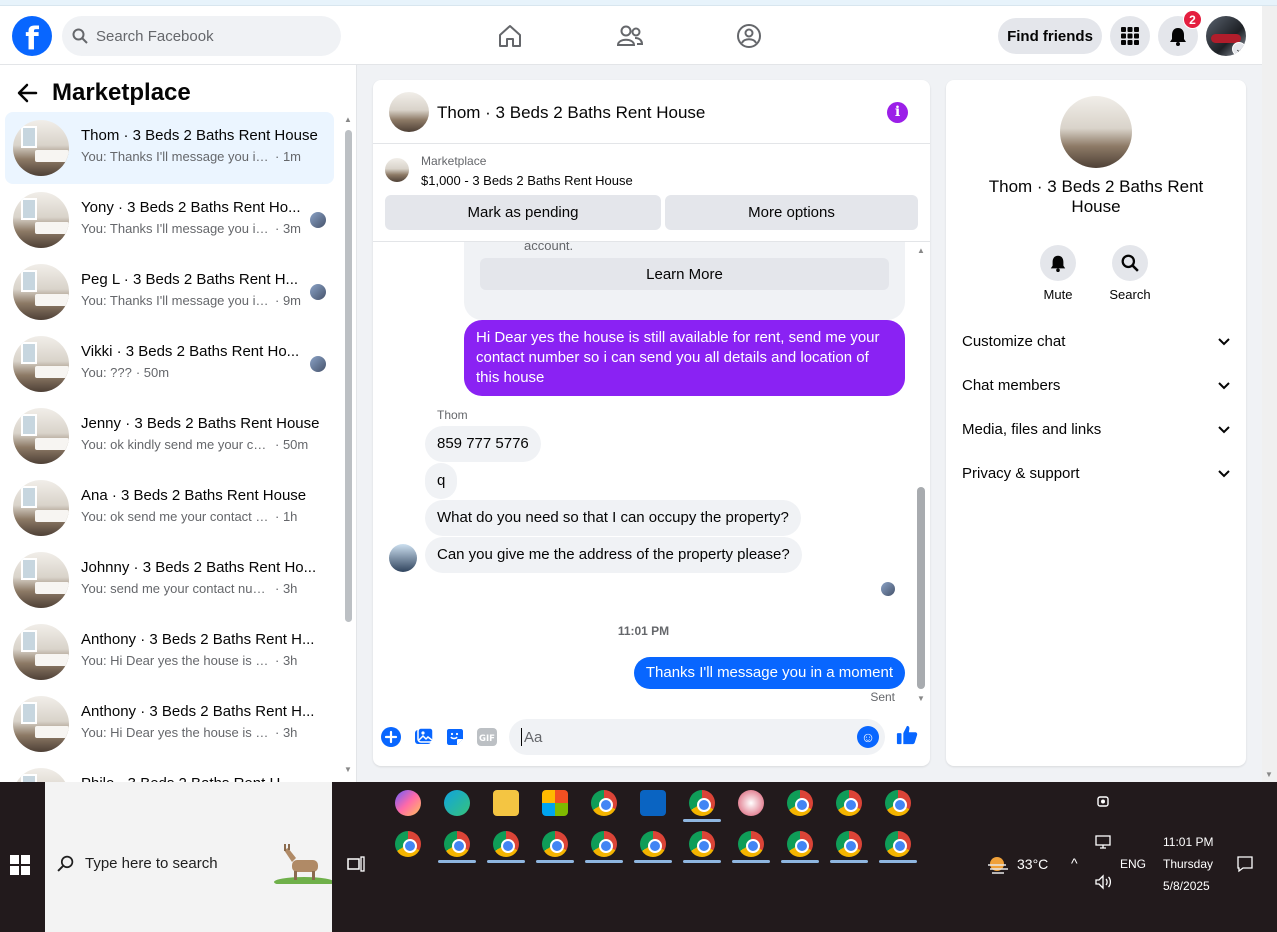  I want to click on facebook-logo-icon: f, so click(32, 36).